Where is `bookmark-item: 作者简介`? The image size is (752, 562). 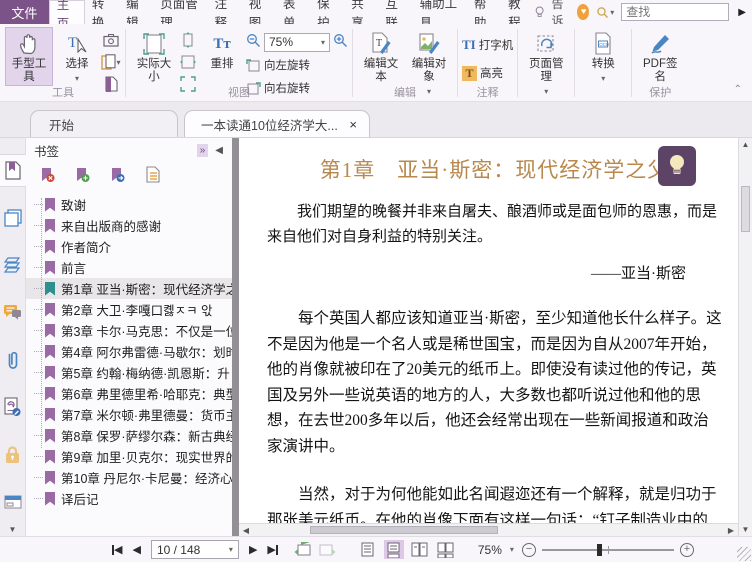
bookmark-item: 作者简介 is located at coordinates (129, 246).